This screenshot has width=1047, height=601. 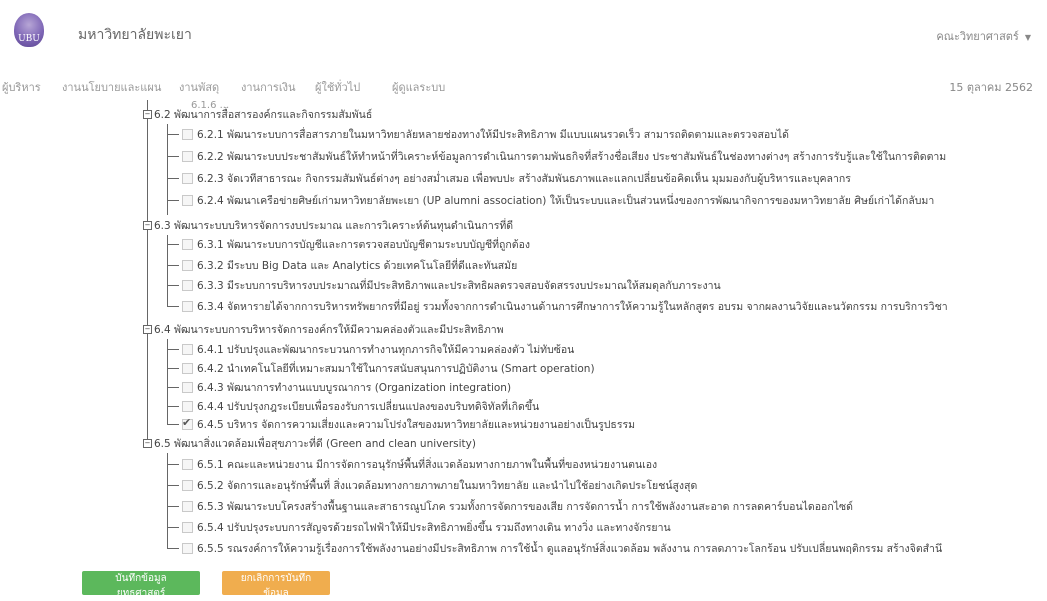 I want to click on logo-text: UBU, so click(x=29, y=39).